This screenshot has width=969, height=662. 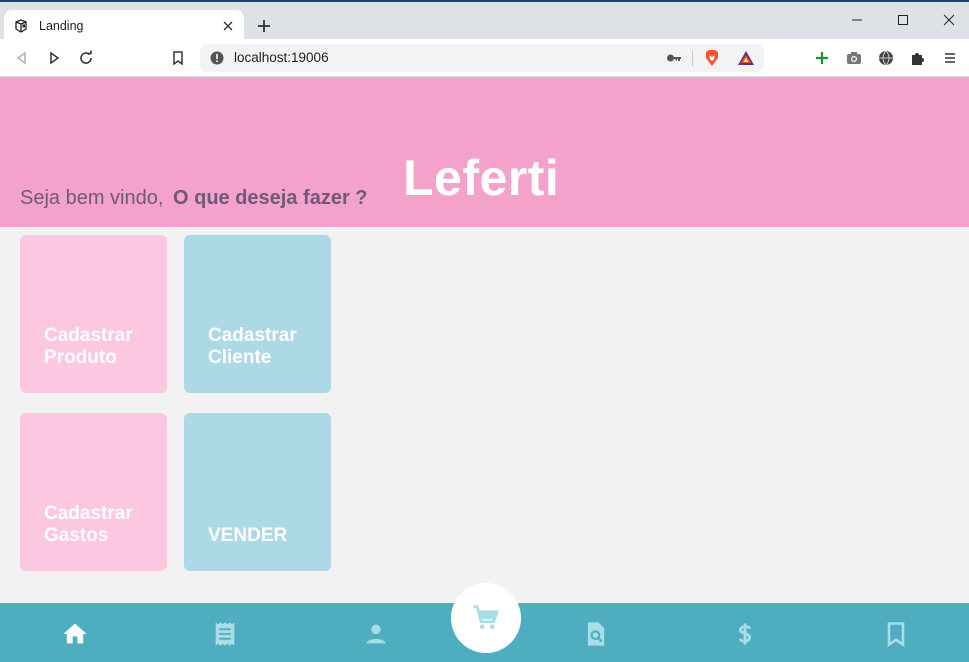 I want to click on bookmark-icon, so click(x=896, y=634).